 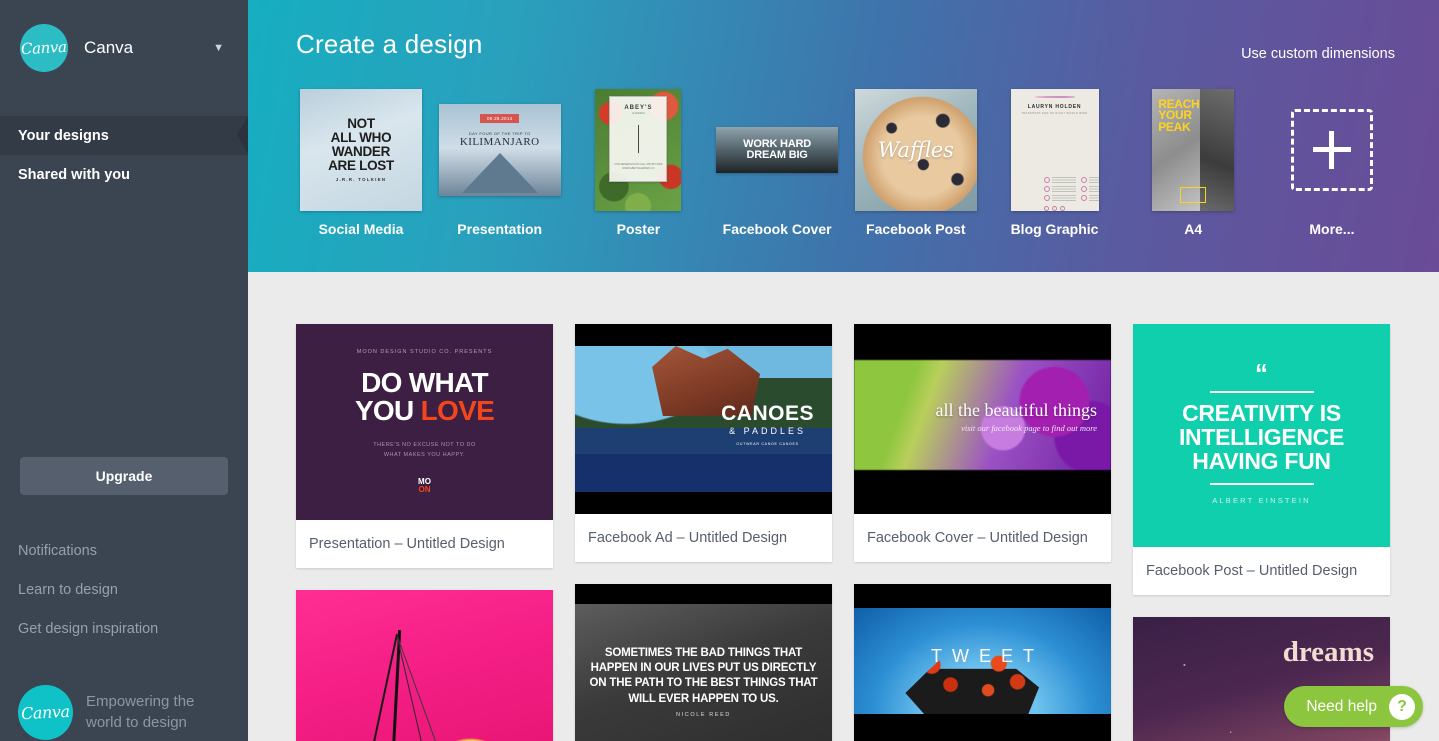 I want to click on blog-role: TRANSPORT END OF RIGHT WORLD WIDE, so click(x=1054, y=113).